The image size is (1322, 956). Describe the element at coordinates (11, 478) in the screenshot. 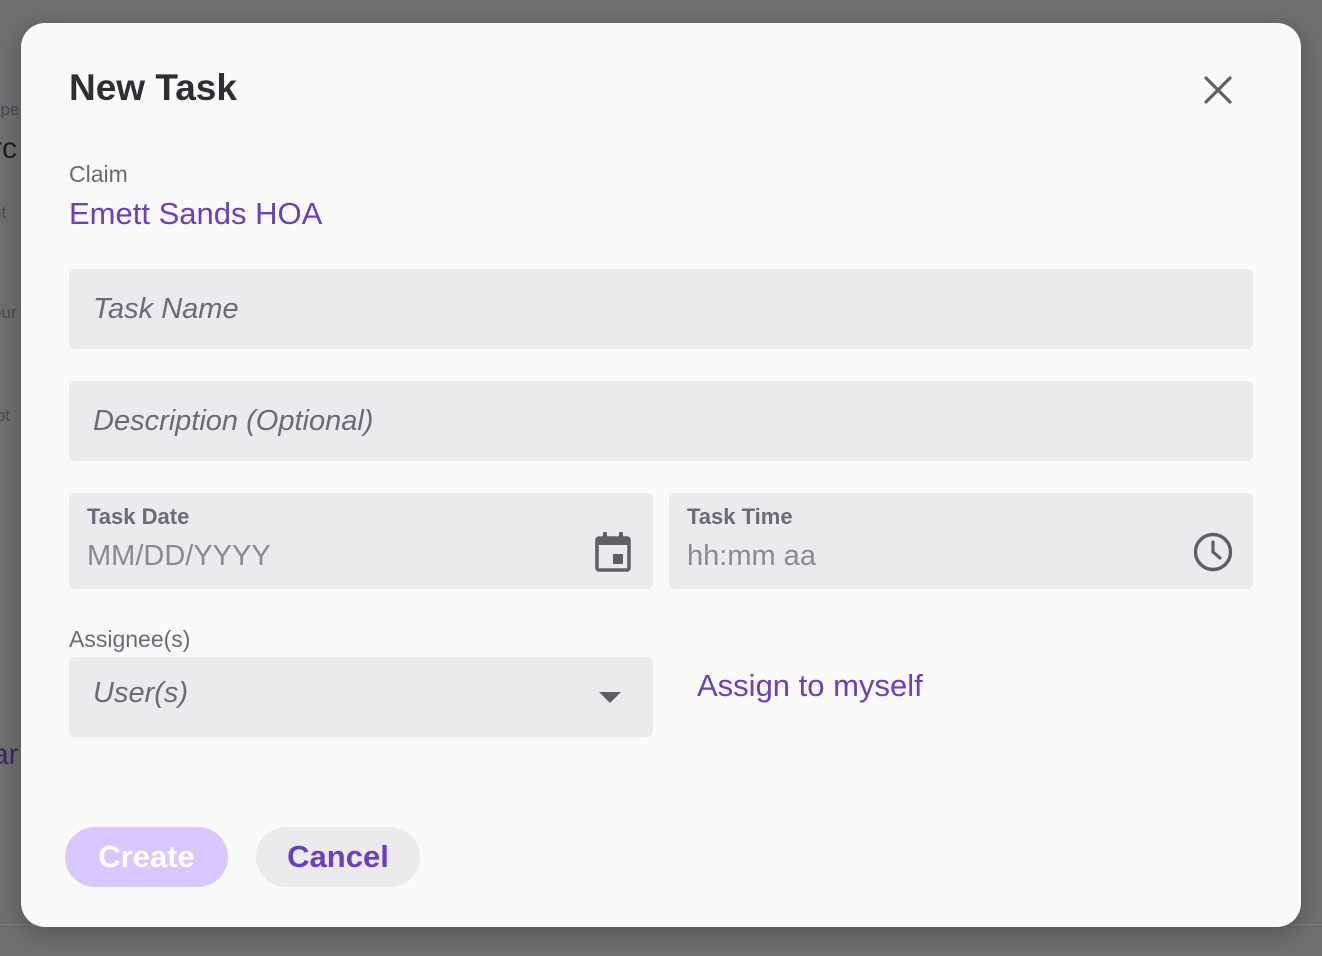

I see `background-page: ype rc nt our ipt , ar` at that location.